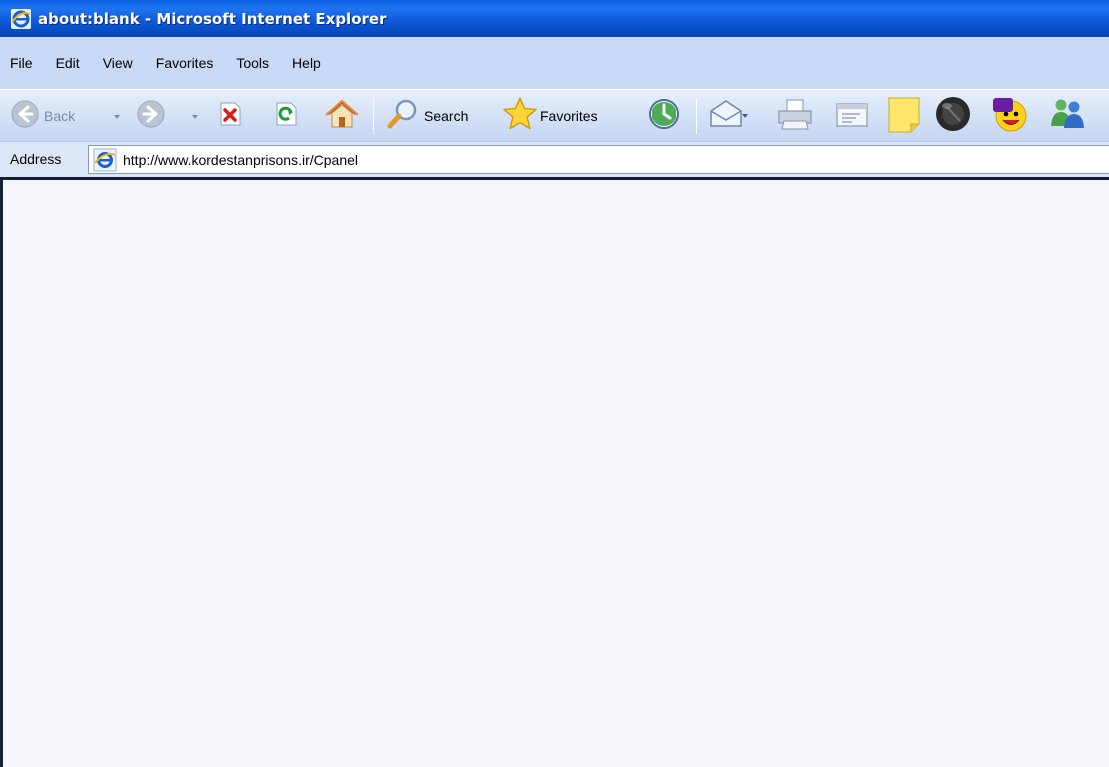 The width and height of the screenshot is (1109, 767). I want to click on refresh-button, so click(286, 116).